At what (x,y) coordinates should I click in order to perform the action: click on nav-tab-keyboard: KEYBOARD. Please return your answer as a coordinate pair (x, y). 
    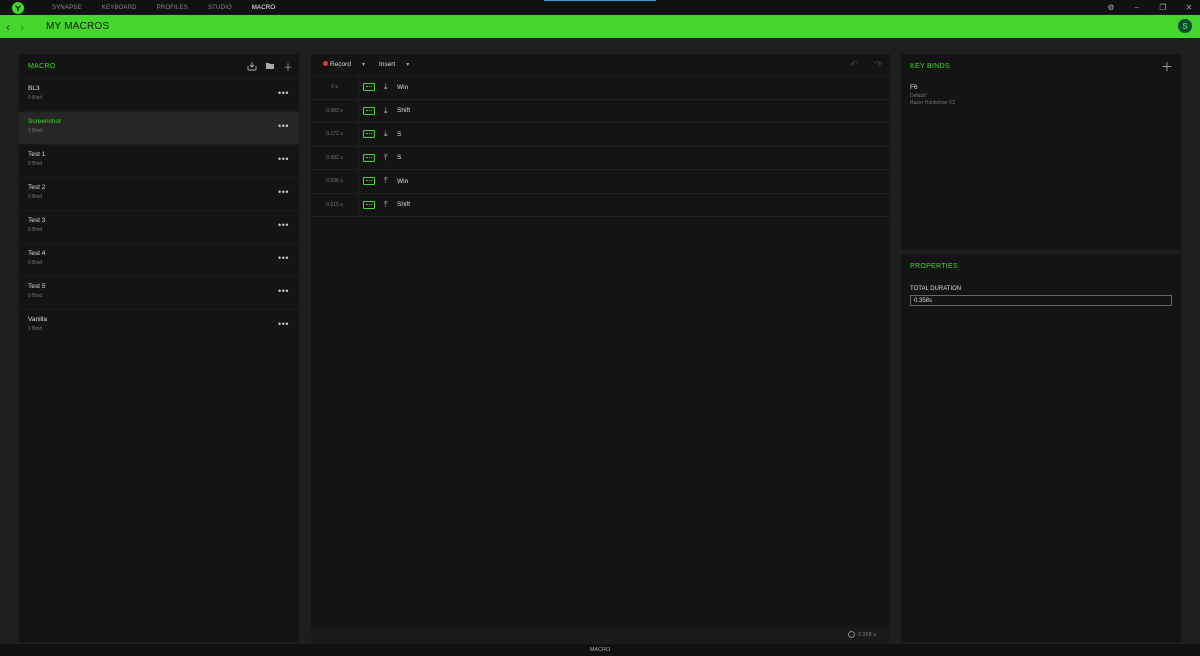
    Looking at the image, I should click on (119, 8).